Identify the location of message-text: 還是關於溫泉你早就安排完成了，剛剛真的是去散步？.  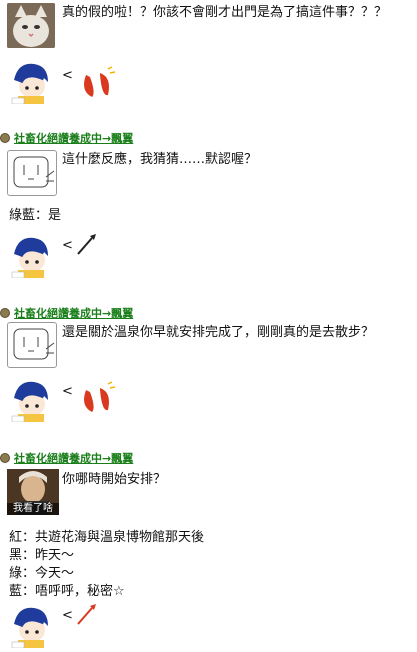
(218, 332).